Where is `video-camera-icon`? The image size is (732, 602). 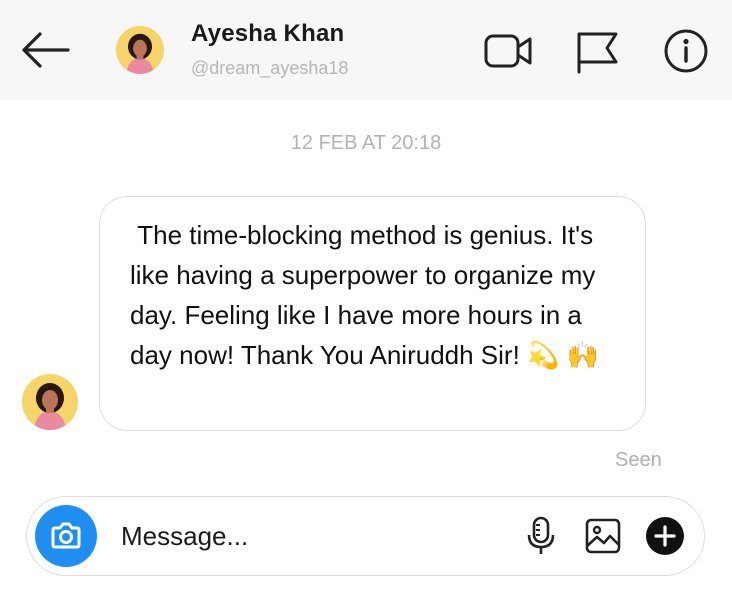 video-camera-icon is located at coordinates (508, 51).